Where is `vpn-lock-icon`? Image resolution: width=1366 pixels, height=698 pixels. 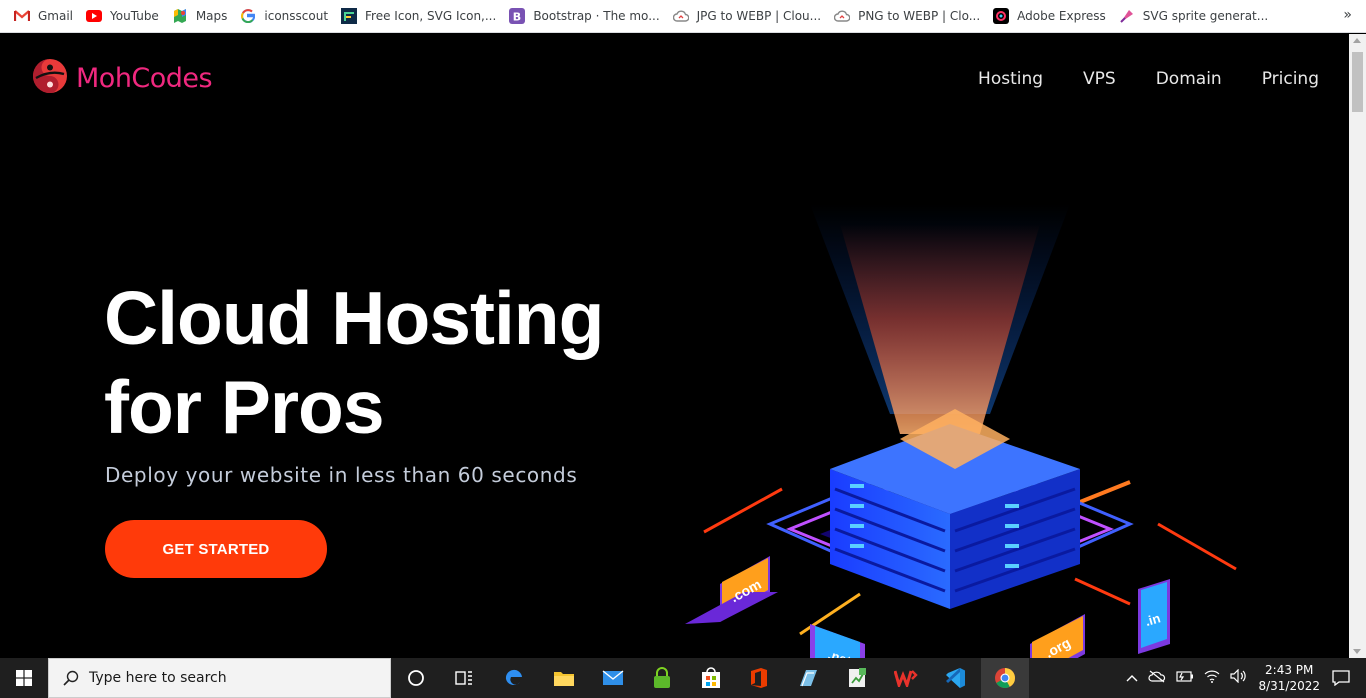 vpn-lock-icon is located at coordinates (662, 678).